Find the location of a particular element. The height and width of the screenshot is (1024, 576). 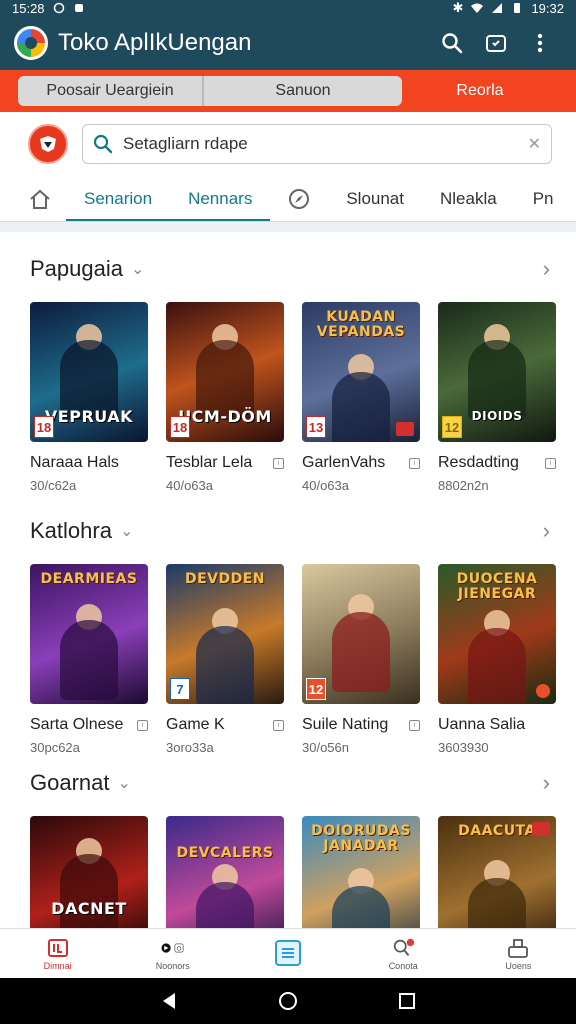

section-header: Goarnat ⌄ › is located at coordinates (288, 783).